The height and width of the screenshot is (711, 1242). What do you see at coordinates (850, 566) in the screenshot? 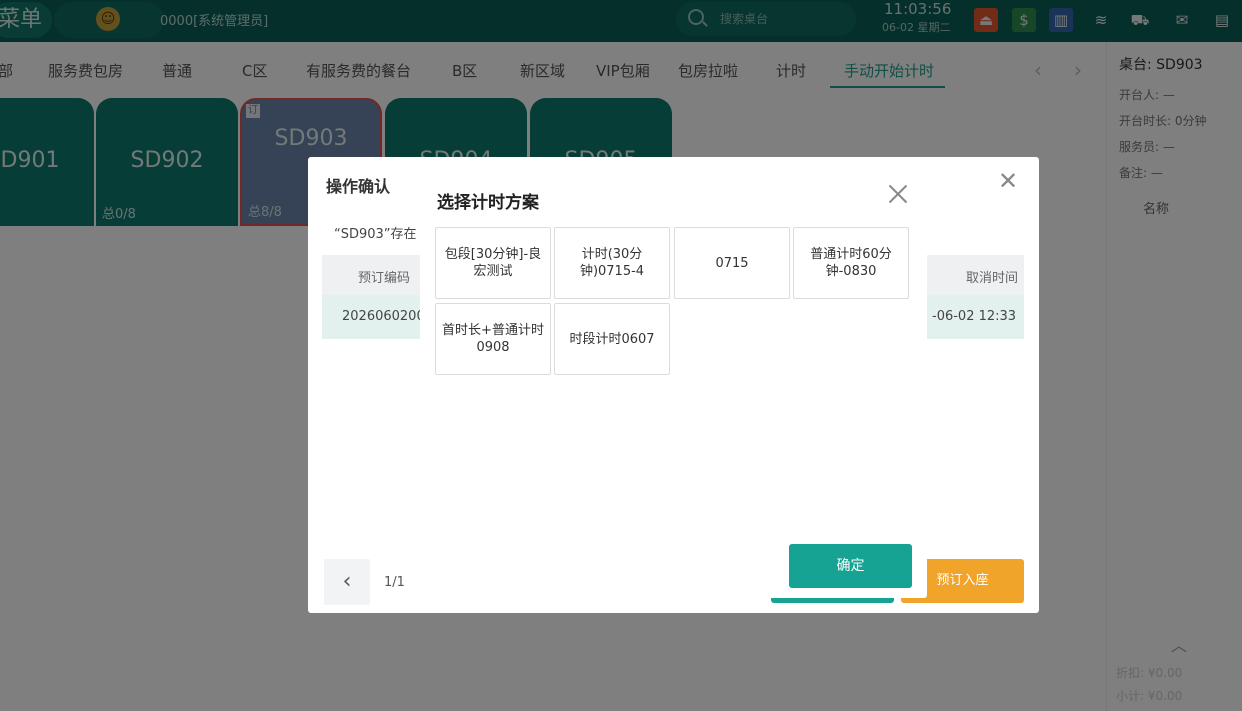
I see `confirm-button: 确定` at bounding box center [850, 566].